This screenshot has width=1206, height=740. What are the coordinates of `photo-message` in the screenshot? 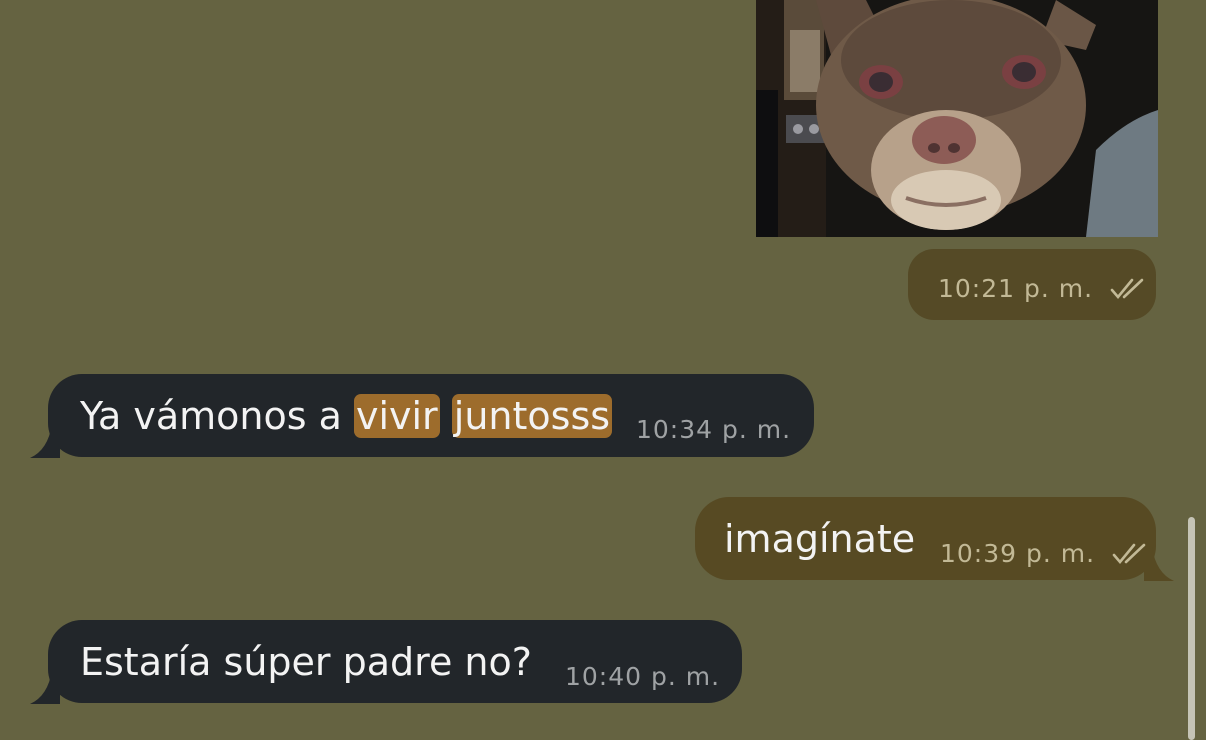 It's located at (957, 118).